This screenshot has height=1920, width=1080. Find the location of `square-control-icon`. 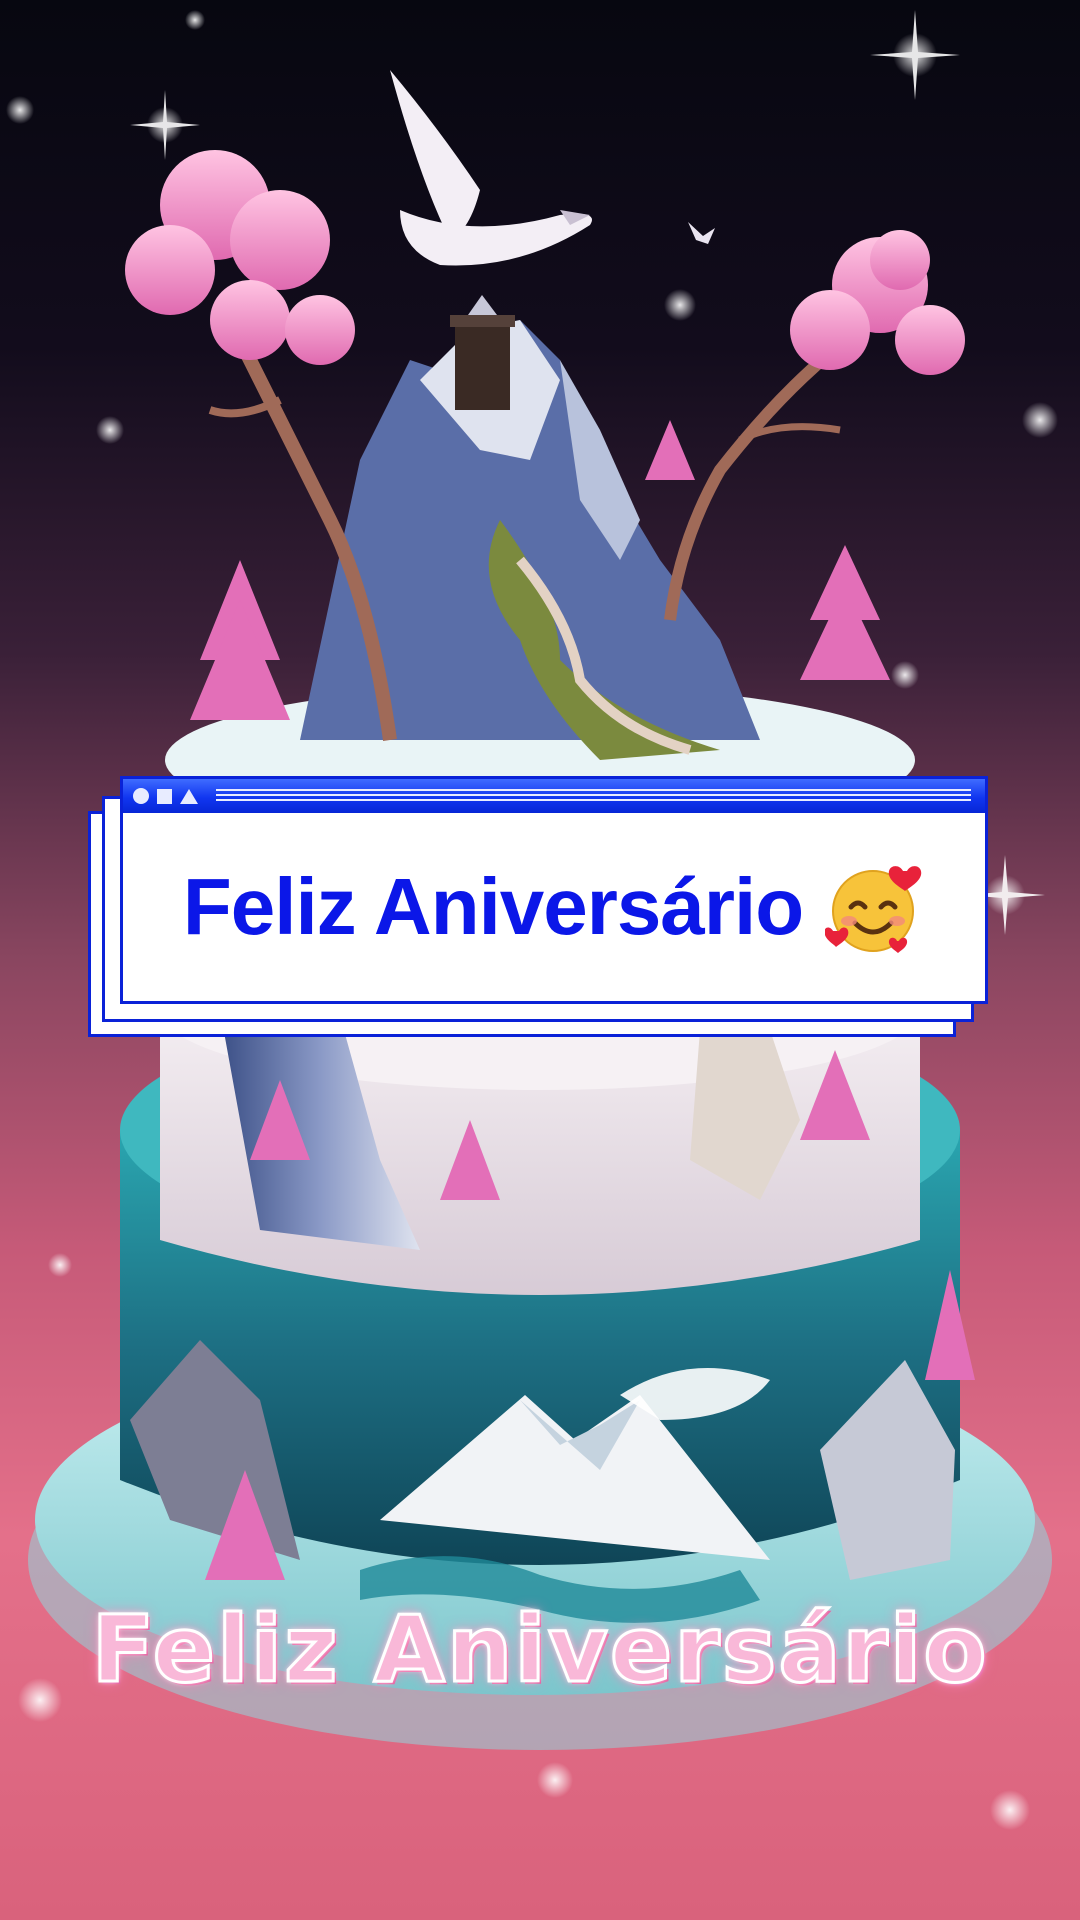

square-control-icon is located at coordinates (164, 796).